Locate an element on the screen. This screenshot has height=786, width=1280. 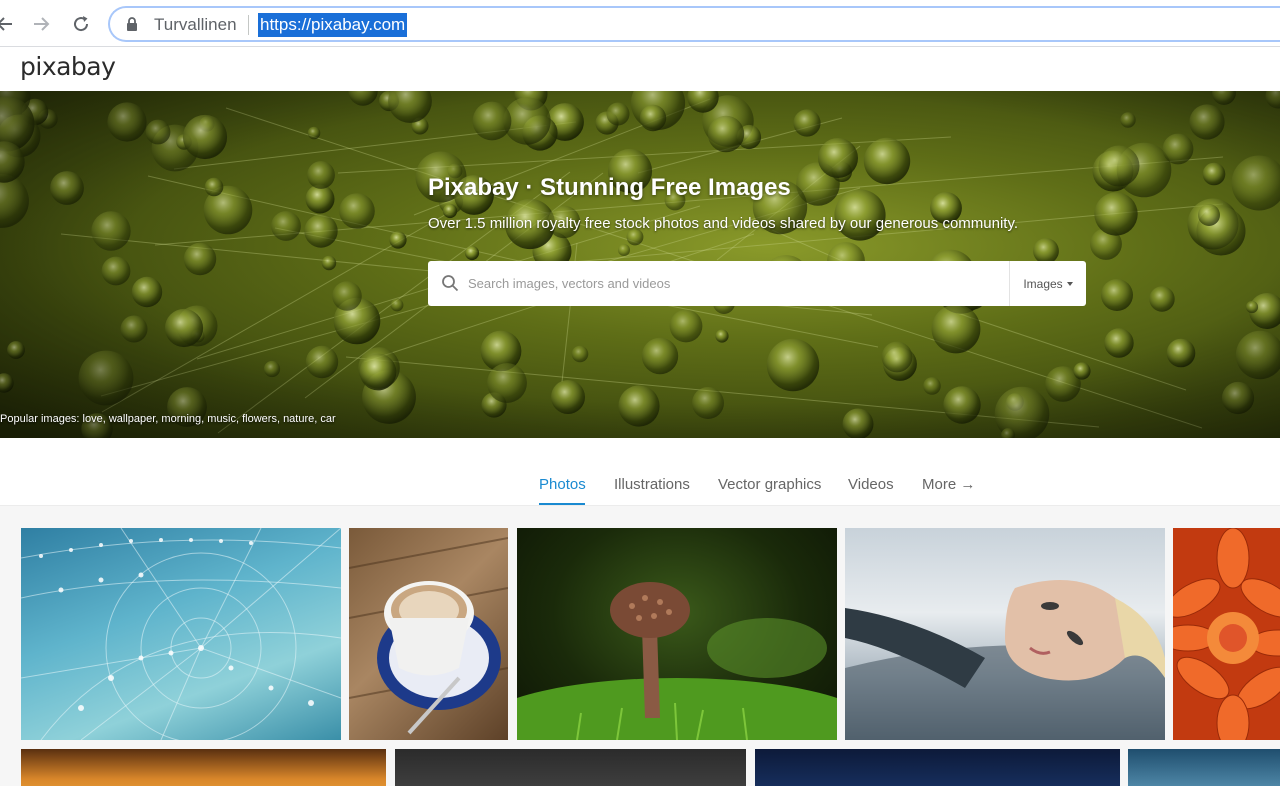
browser-toolbar: Turvallinen https://pixabay.com is located at coordinates (640, 23).